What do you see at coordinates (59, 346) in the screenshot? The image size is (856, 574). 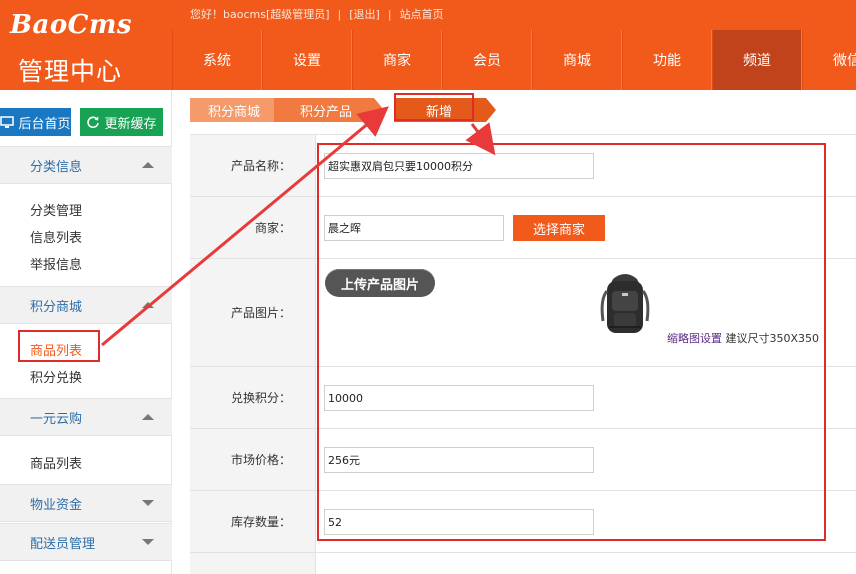 I see `annotation-box-sidebar` at bounding box center [59, 346].